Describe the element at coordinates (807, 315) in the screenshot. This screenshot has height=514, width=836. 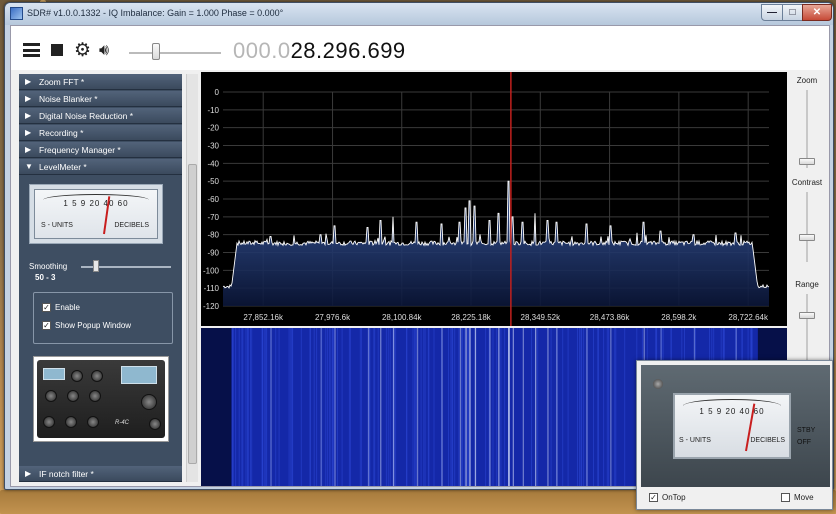
I see `range-slider-thumb` at that location.